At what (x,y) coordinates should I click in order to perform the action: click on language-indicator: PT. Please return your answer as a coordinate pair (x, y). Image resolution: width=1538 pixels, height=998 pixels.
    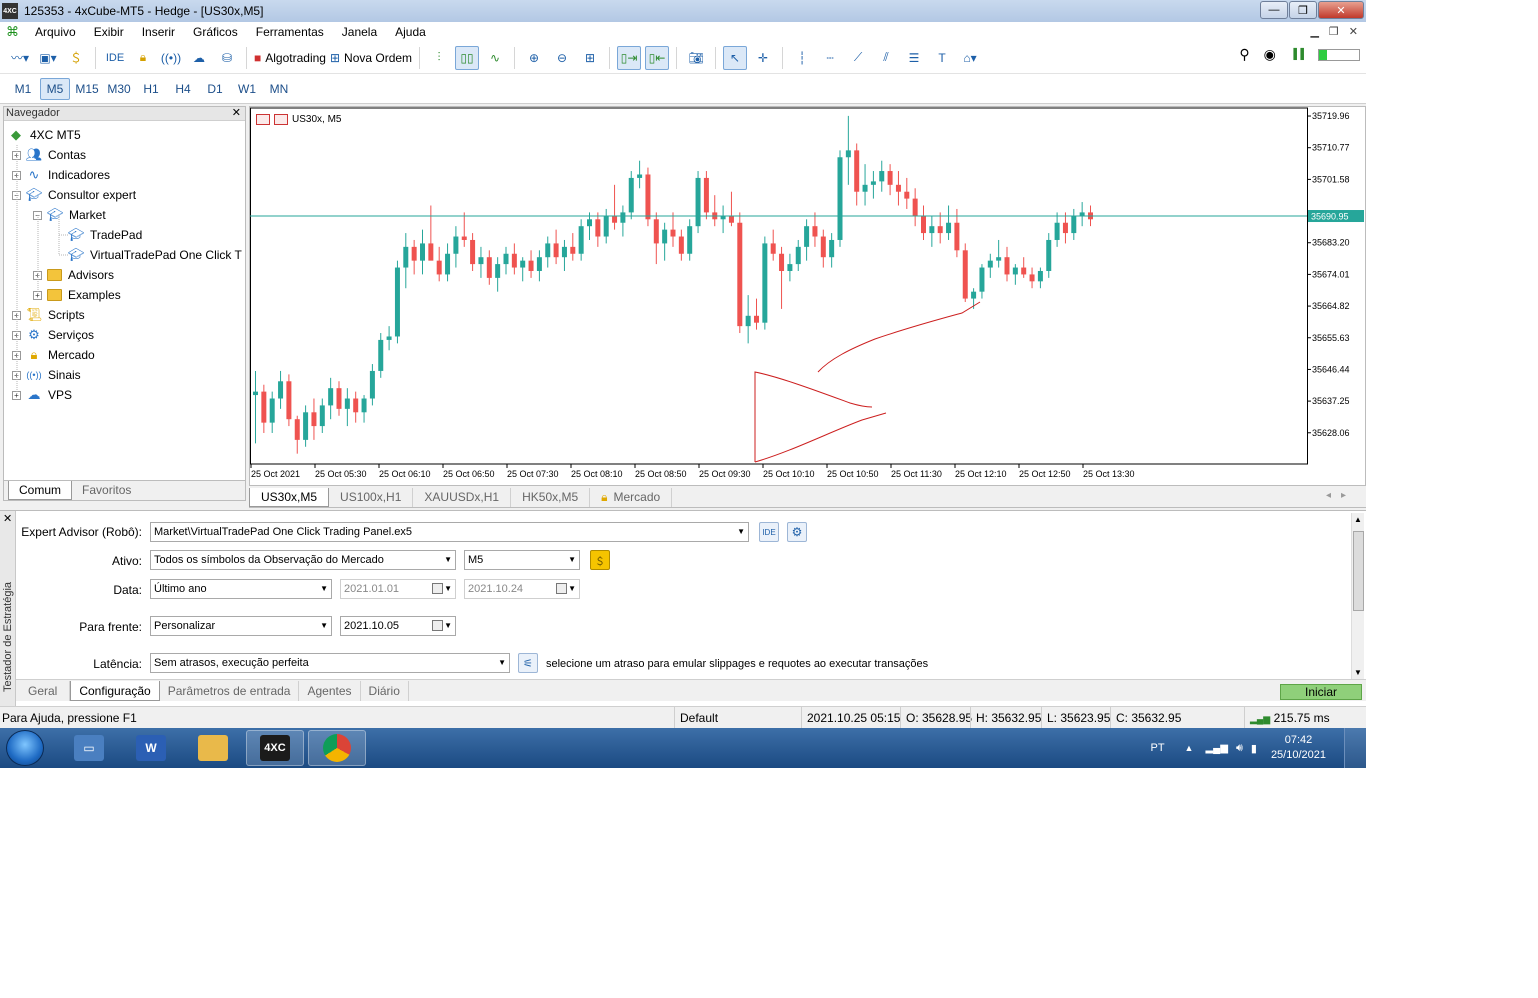
    Looking at the image, I should click on (1157, 748).